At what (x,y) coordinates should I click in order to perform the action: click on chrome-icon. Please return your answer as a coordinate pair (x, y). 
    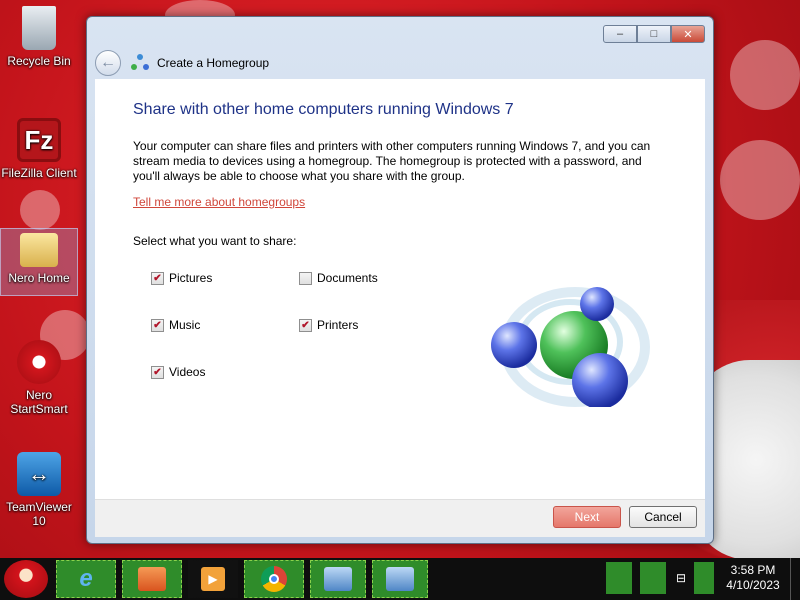
    Looking at the image, I should click on (274, 579).